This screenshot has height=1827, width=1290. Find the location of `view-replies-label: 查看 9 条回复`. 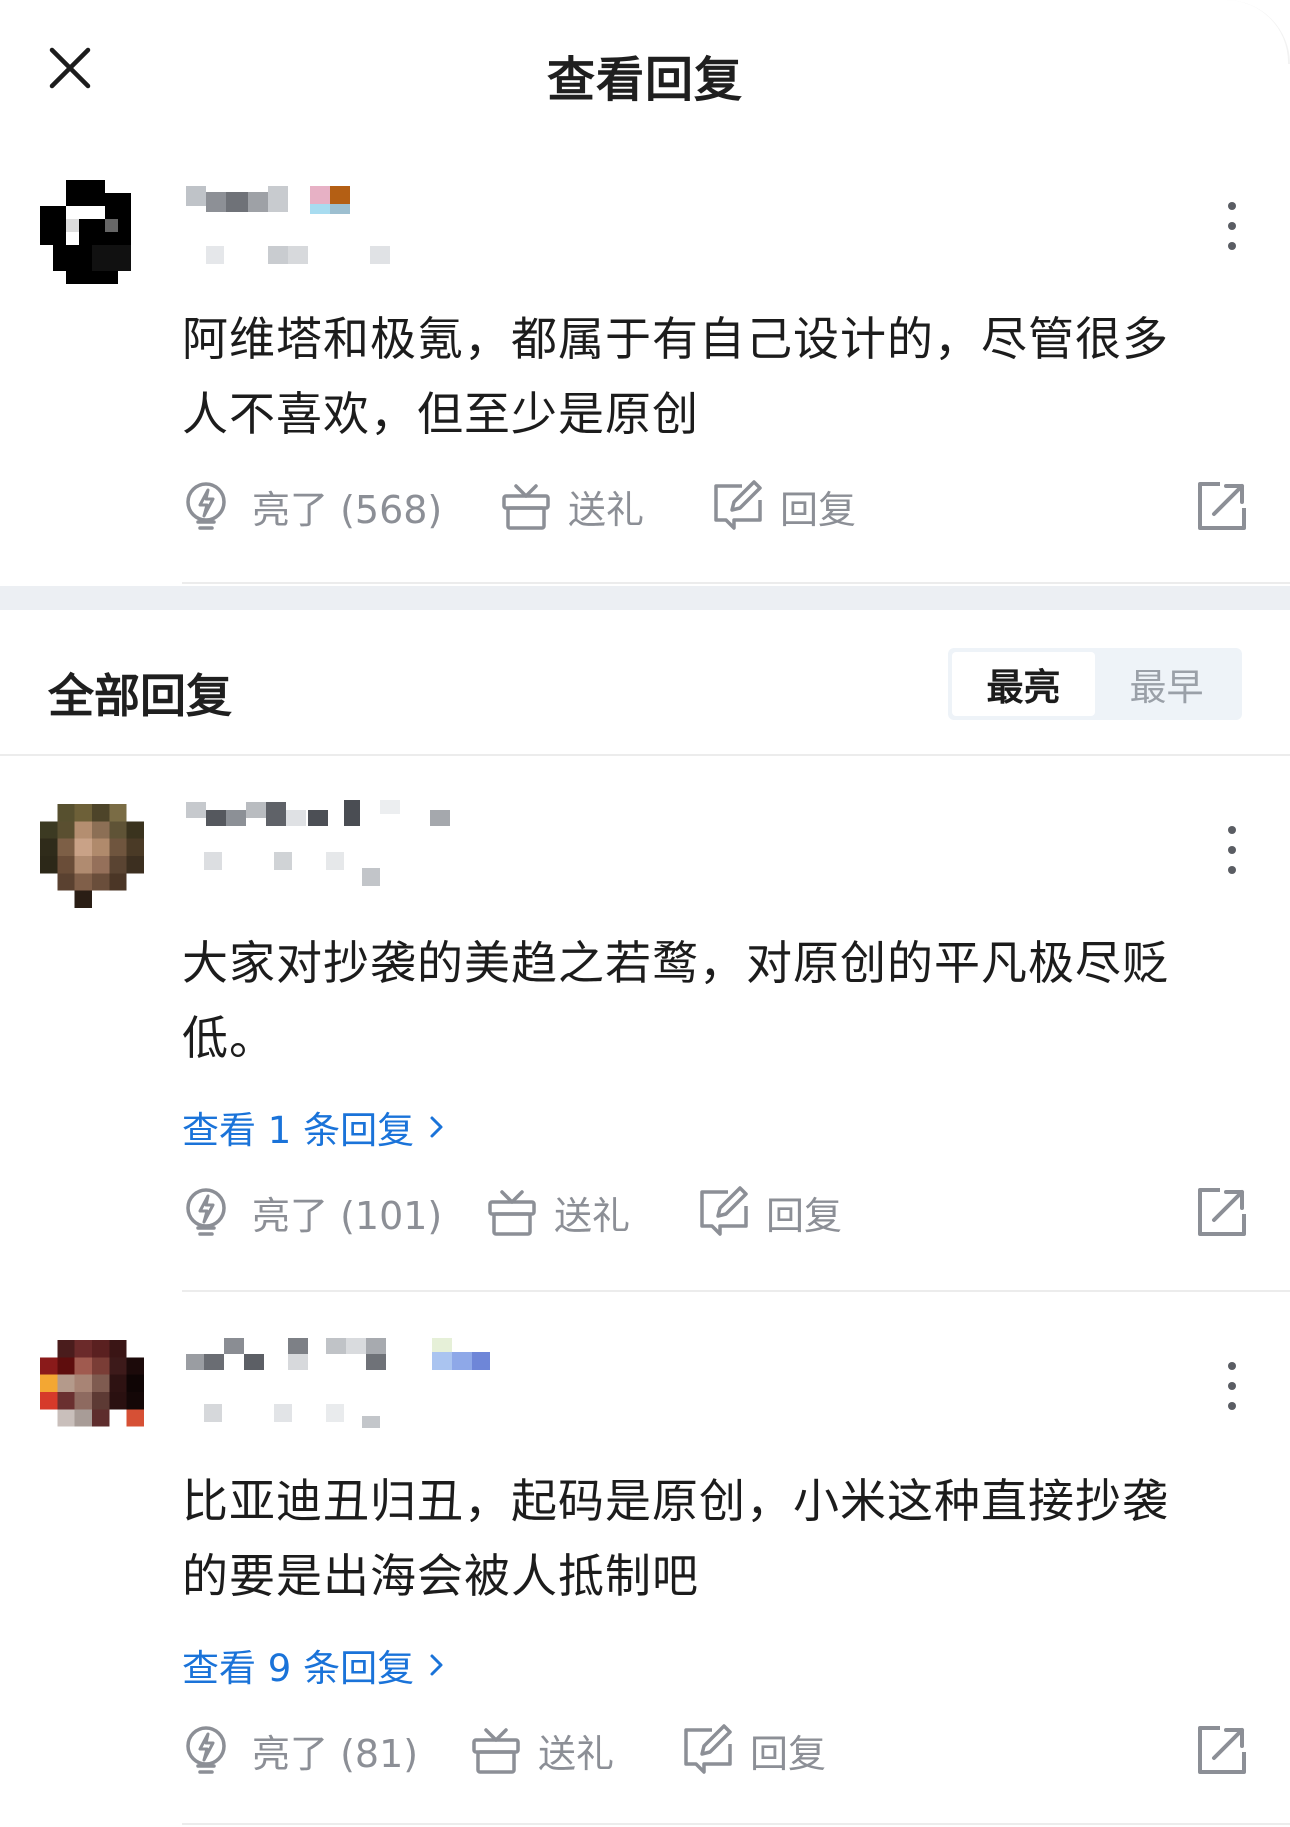

view-replies-label: 查看 9 条回复 is located at coordinates (298, 1668).